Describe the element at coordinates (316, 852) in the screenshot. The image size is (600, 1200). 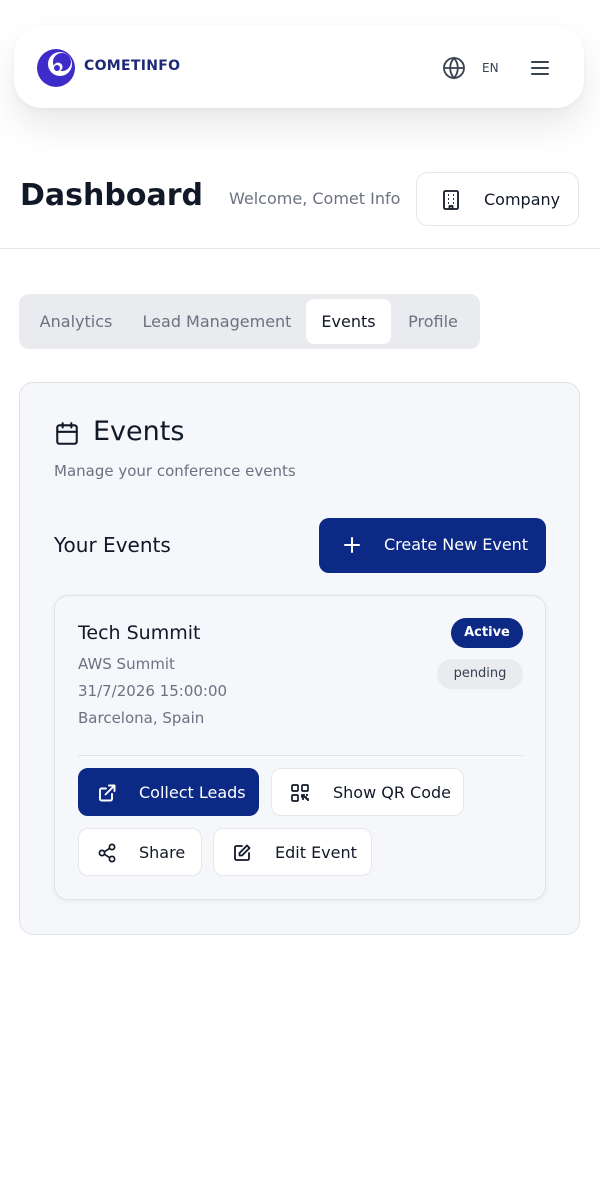
I see `edit-event-label: Edit Event` at that location.